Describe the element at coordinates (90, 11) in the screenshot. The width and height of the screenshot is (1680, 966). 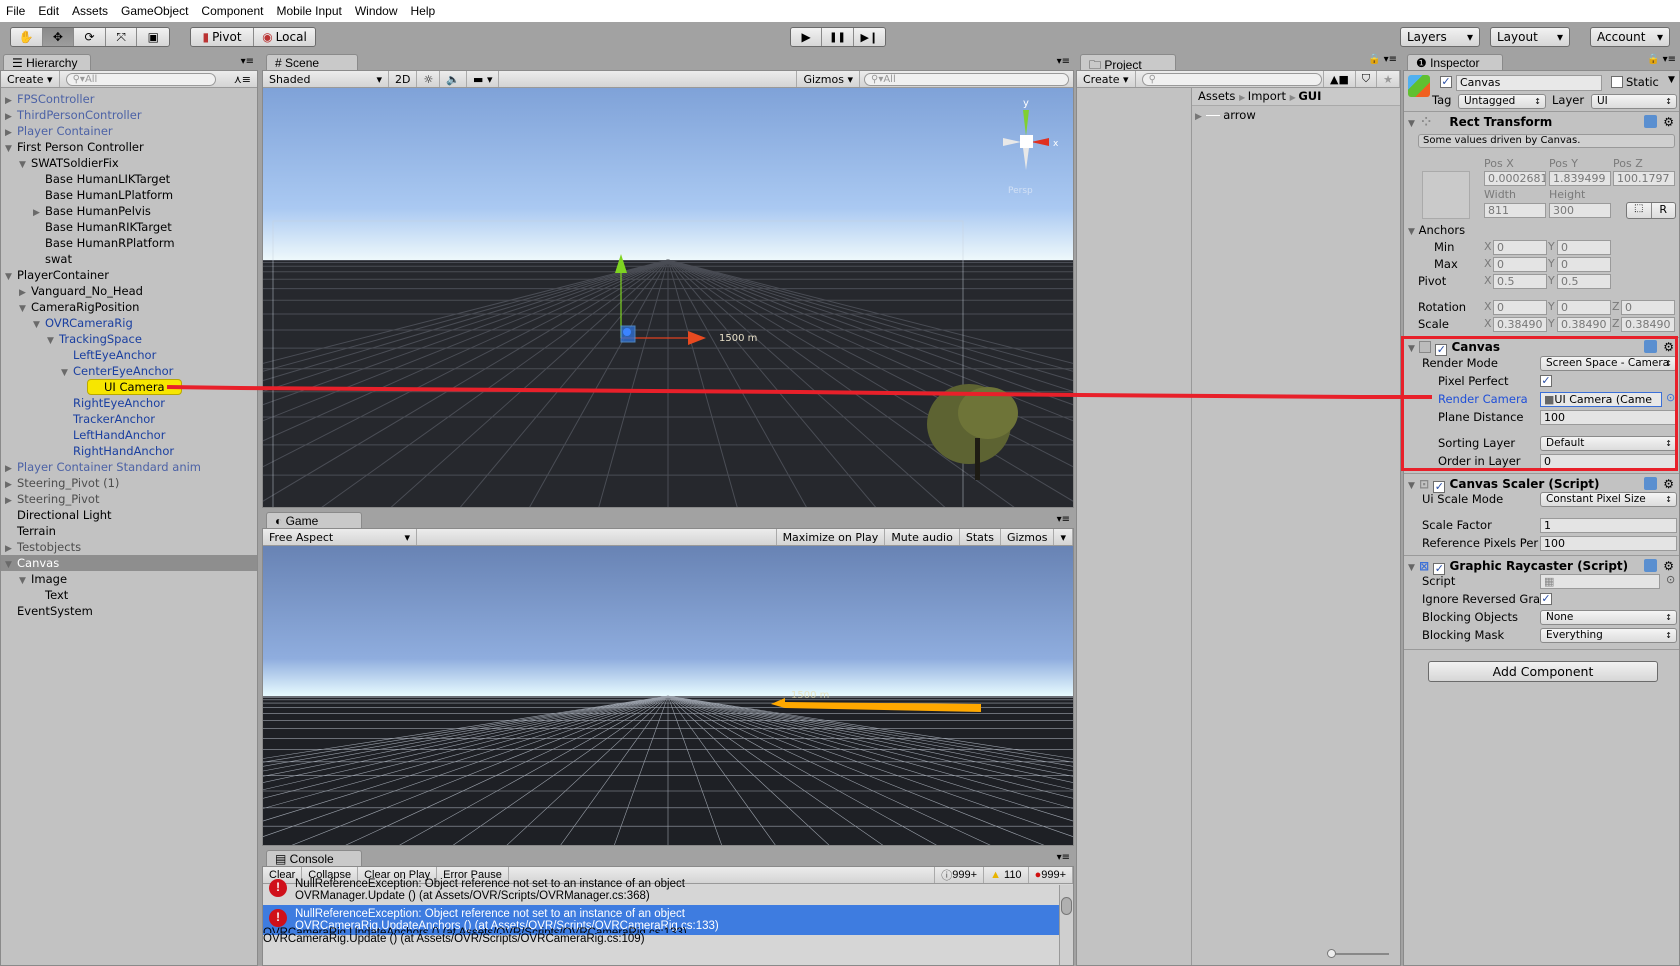
I see `menu-assets: Assets` at that location.